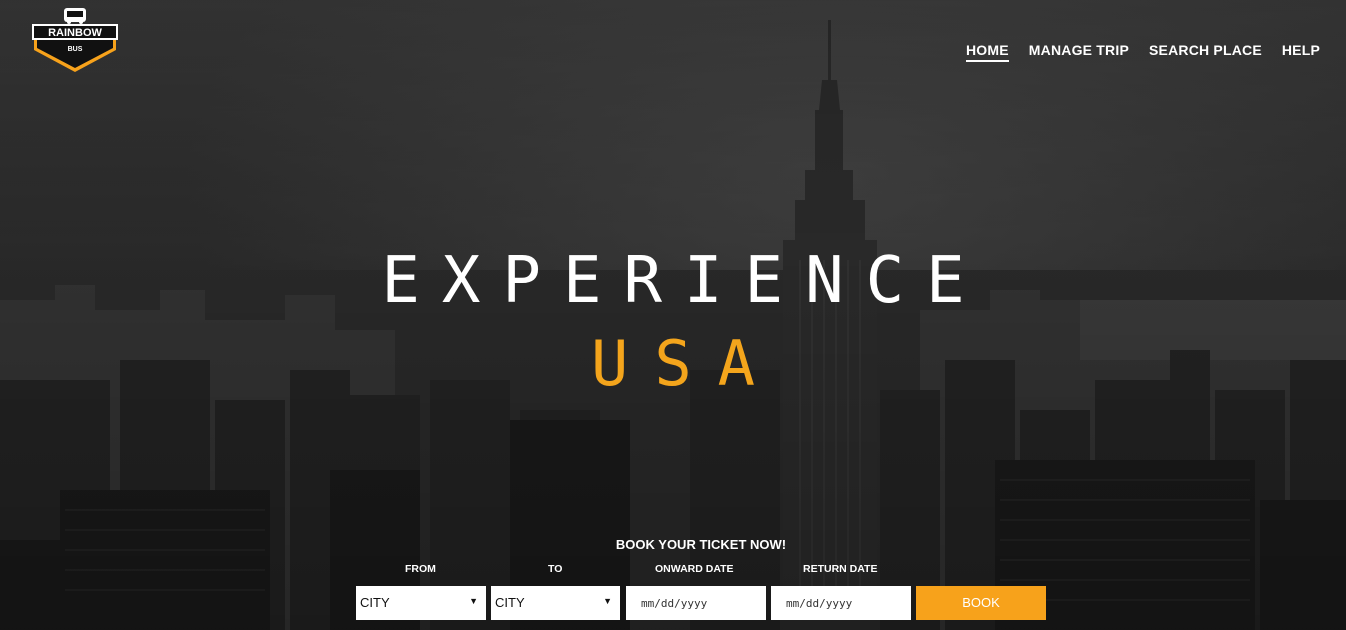  I want to click on nav-manage-trip: MANAGE TRIP, so click(1079, 52).